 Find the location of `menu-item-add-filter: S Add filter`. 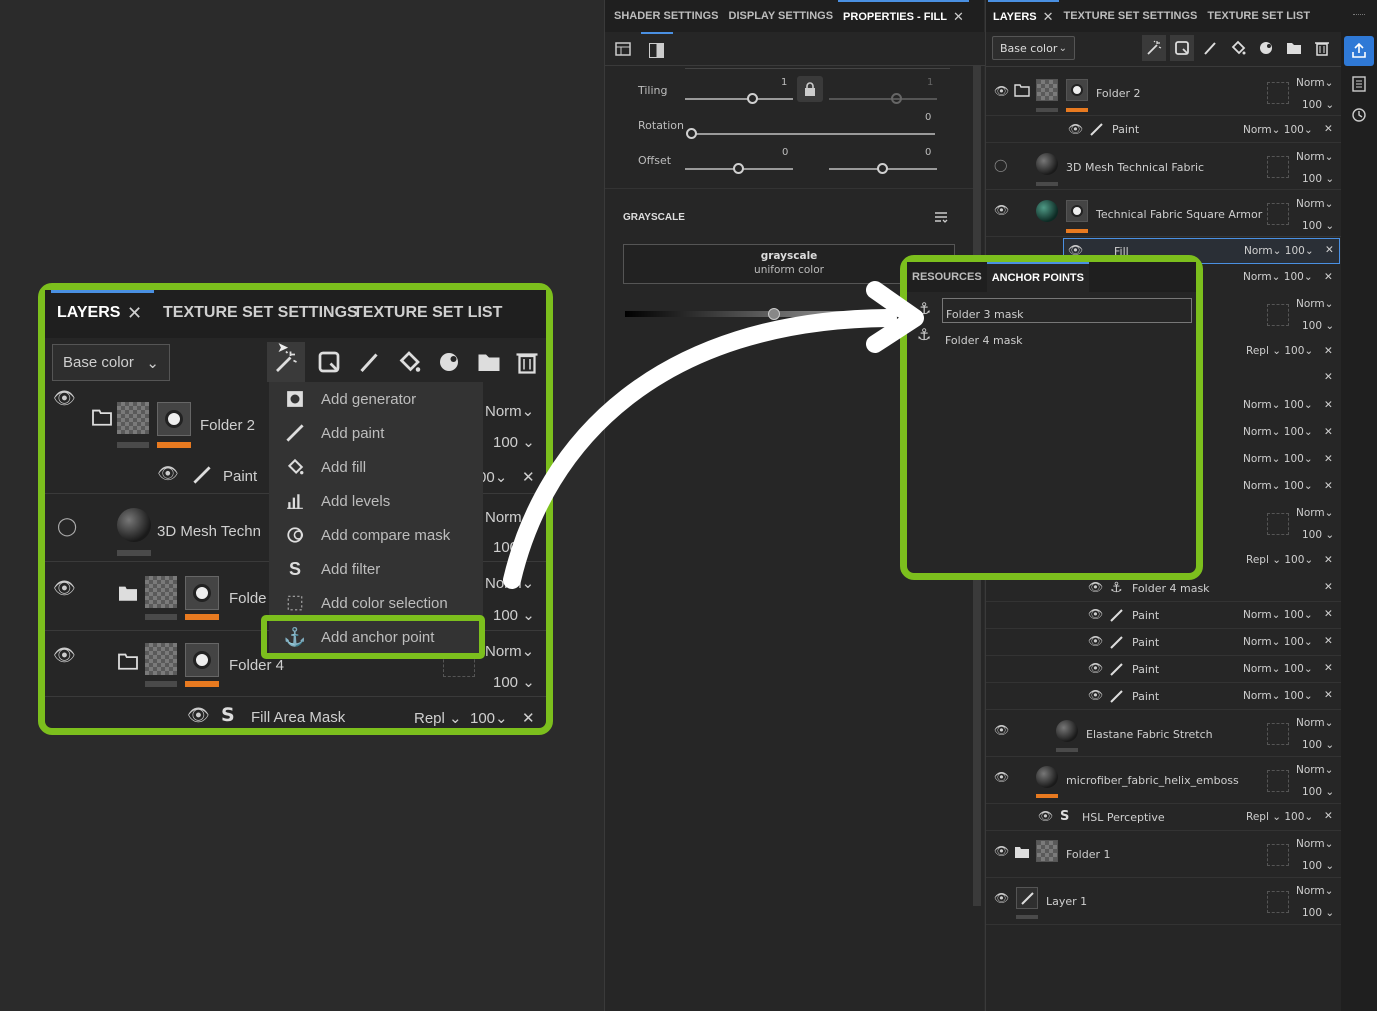

menu-item-add-filter: S Add filter is located at coordinates (376, 569).